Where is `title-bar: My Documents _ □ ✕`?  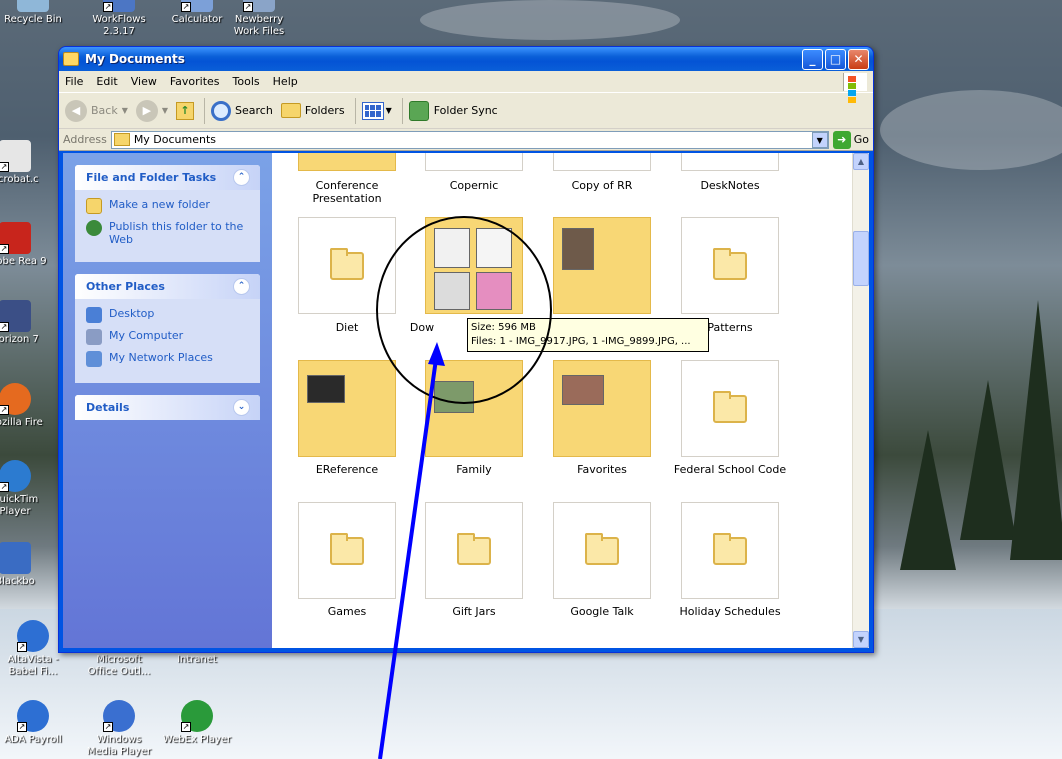
title-bar: My Documents _ □ ✕ is located at coordinates (466, 59).